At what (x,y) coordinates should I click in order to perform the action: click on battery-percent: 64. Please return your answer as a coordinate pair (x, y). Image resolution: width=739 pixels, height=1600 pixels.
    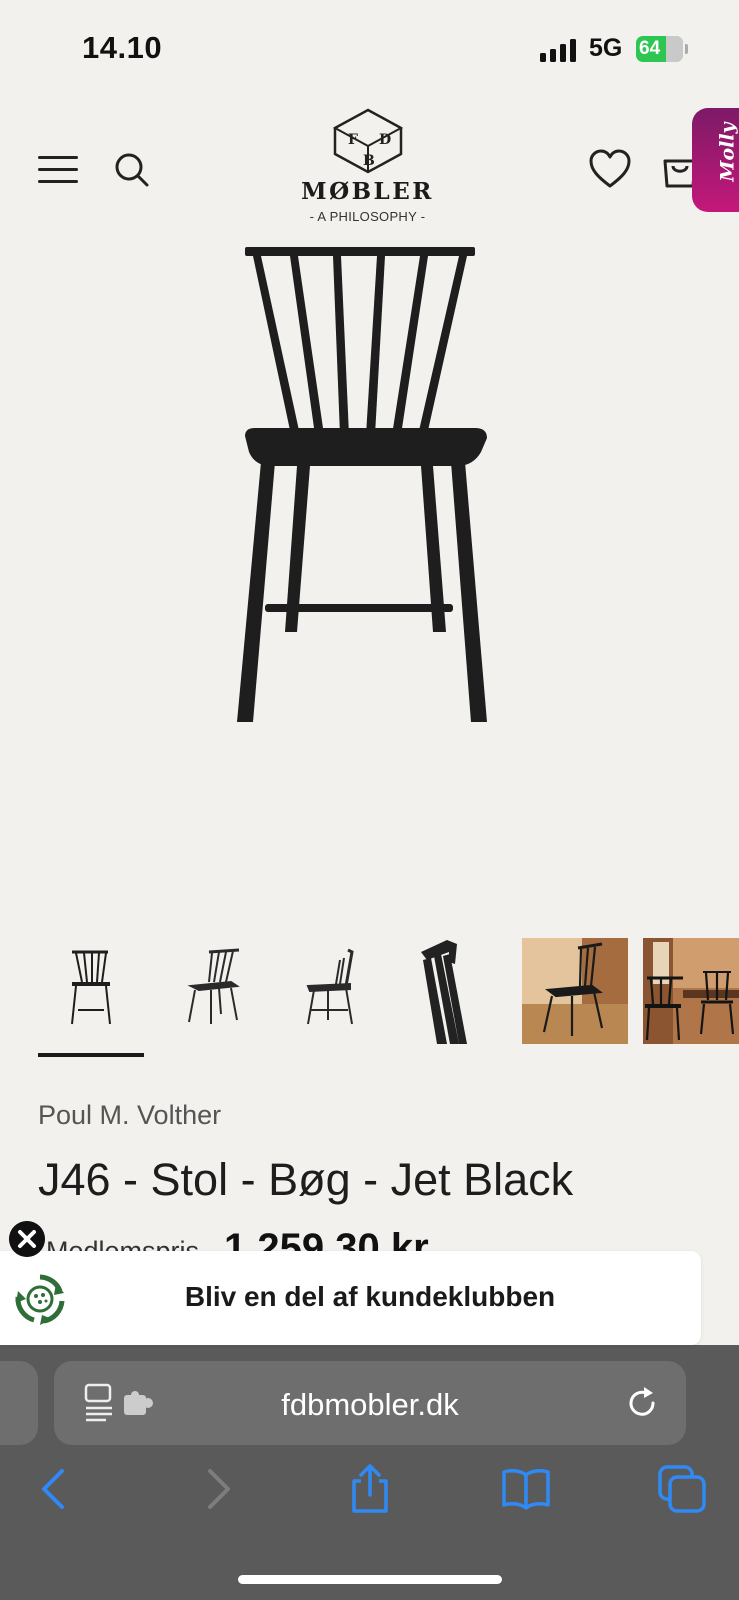
    Looking at the image, I should click on (650, 48).